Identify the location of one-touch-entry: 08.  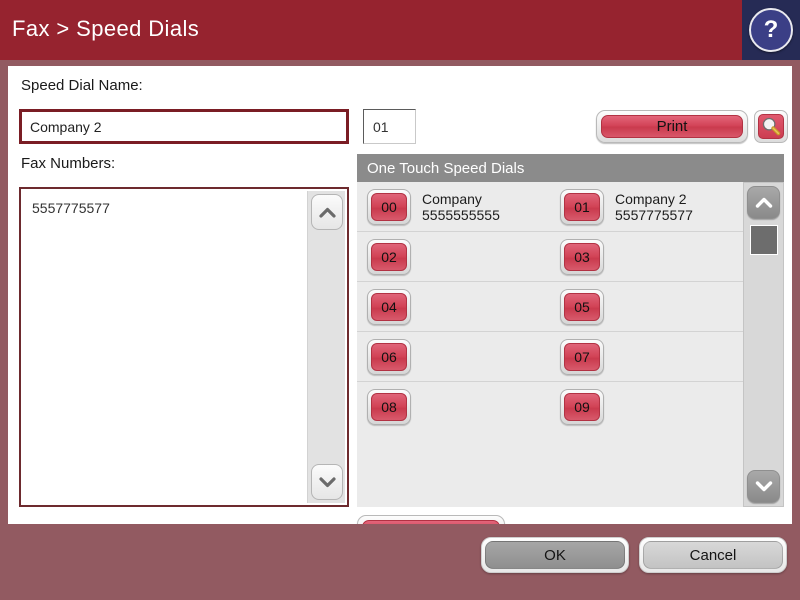
(453, 407).